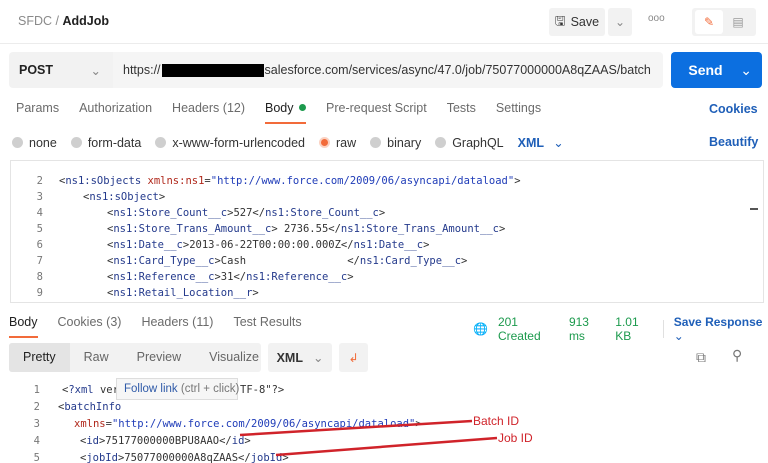 The image size is (768, 463). What do you see at coordinates (386, 446) in the screenshot?
I see `job-id-arrow` at bounding box center [386, 446].